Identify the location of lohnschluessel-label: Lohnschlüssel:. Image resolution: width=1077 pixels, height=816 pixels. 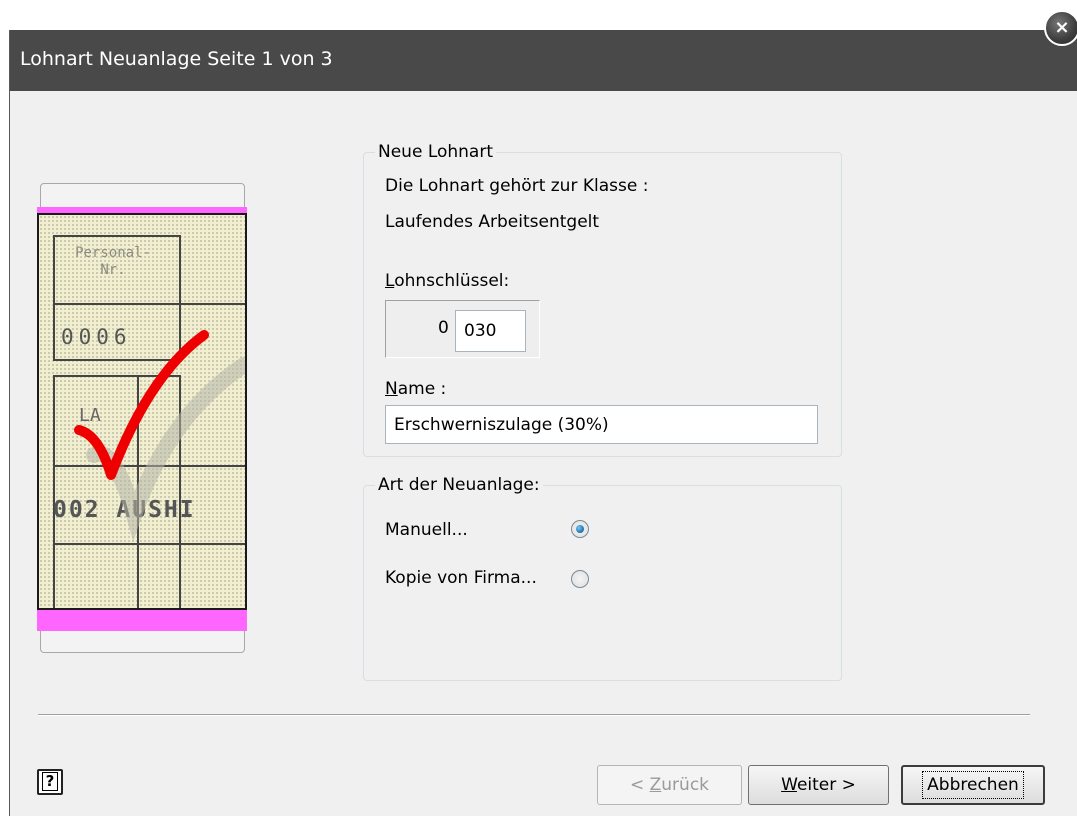
(447, 281).